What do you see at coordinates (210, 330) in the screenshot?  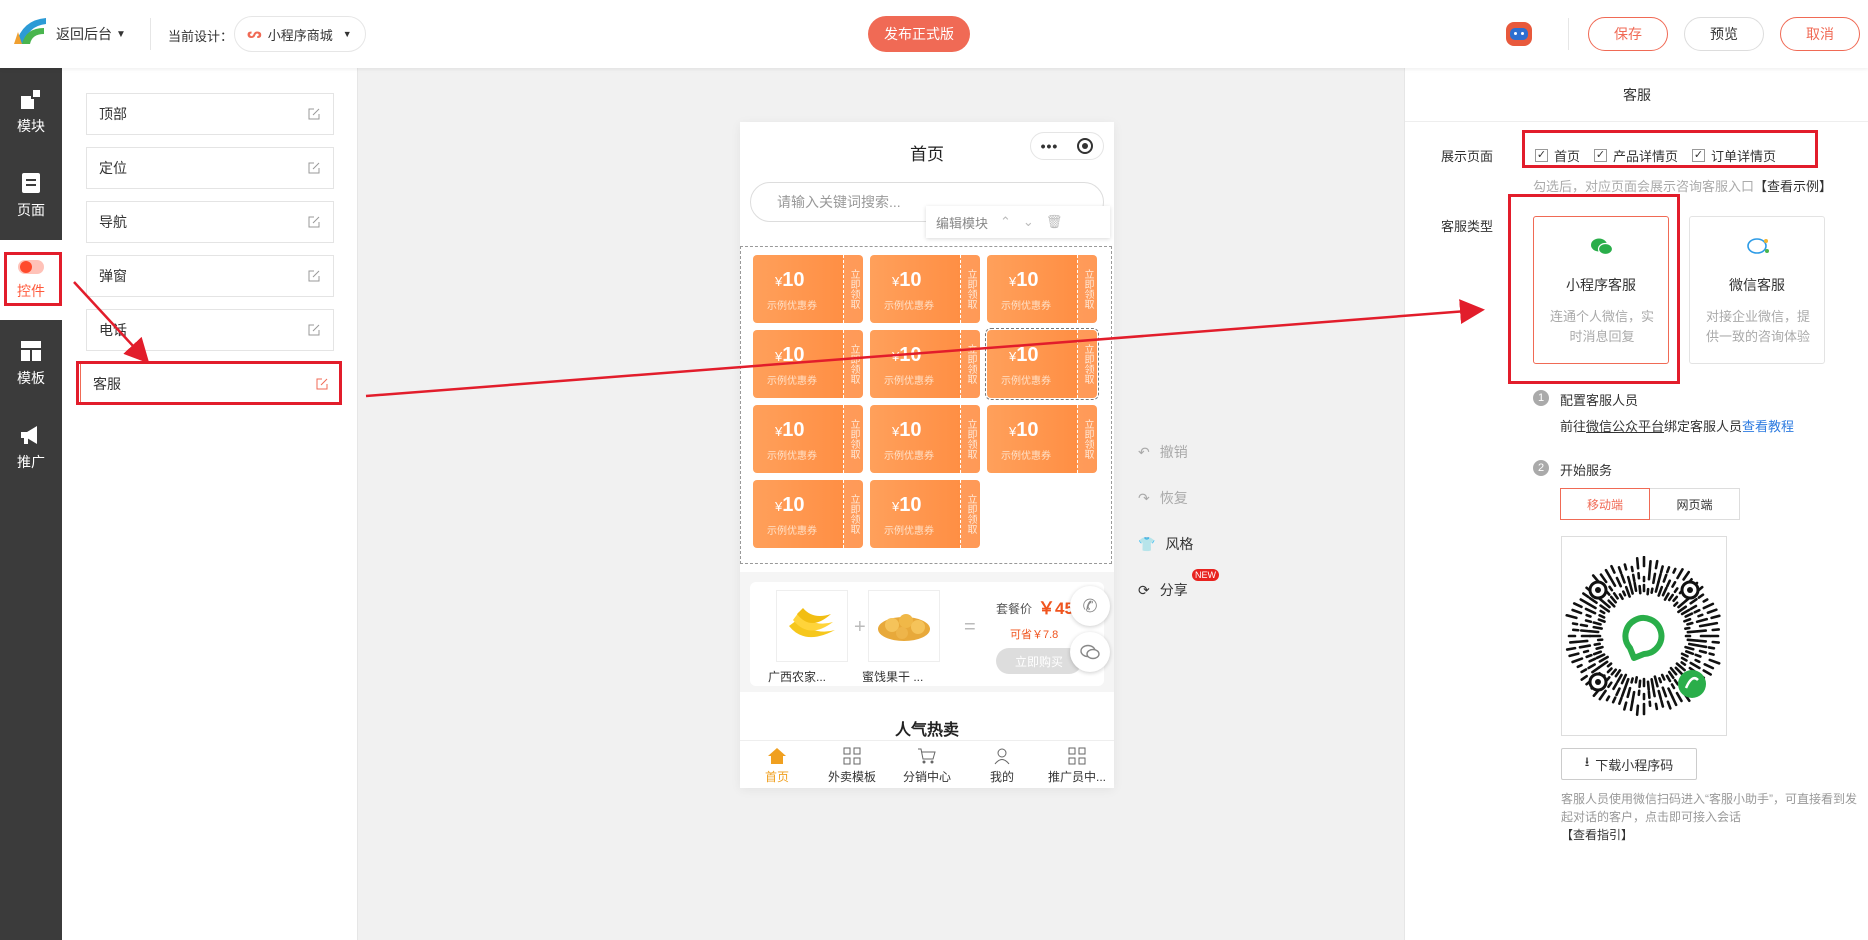 I see `widget-item-phone: 电话` at bounding box center [210, 330].